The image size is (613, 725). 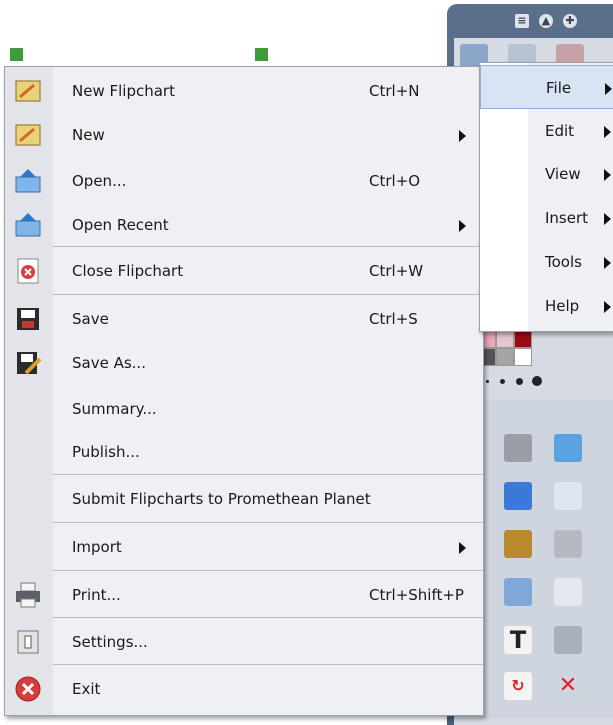 I want to click on save-icon, so click(x=28, y=319).